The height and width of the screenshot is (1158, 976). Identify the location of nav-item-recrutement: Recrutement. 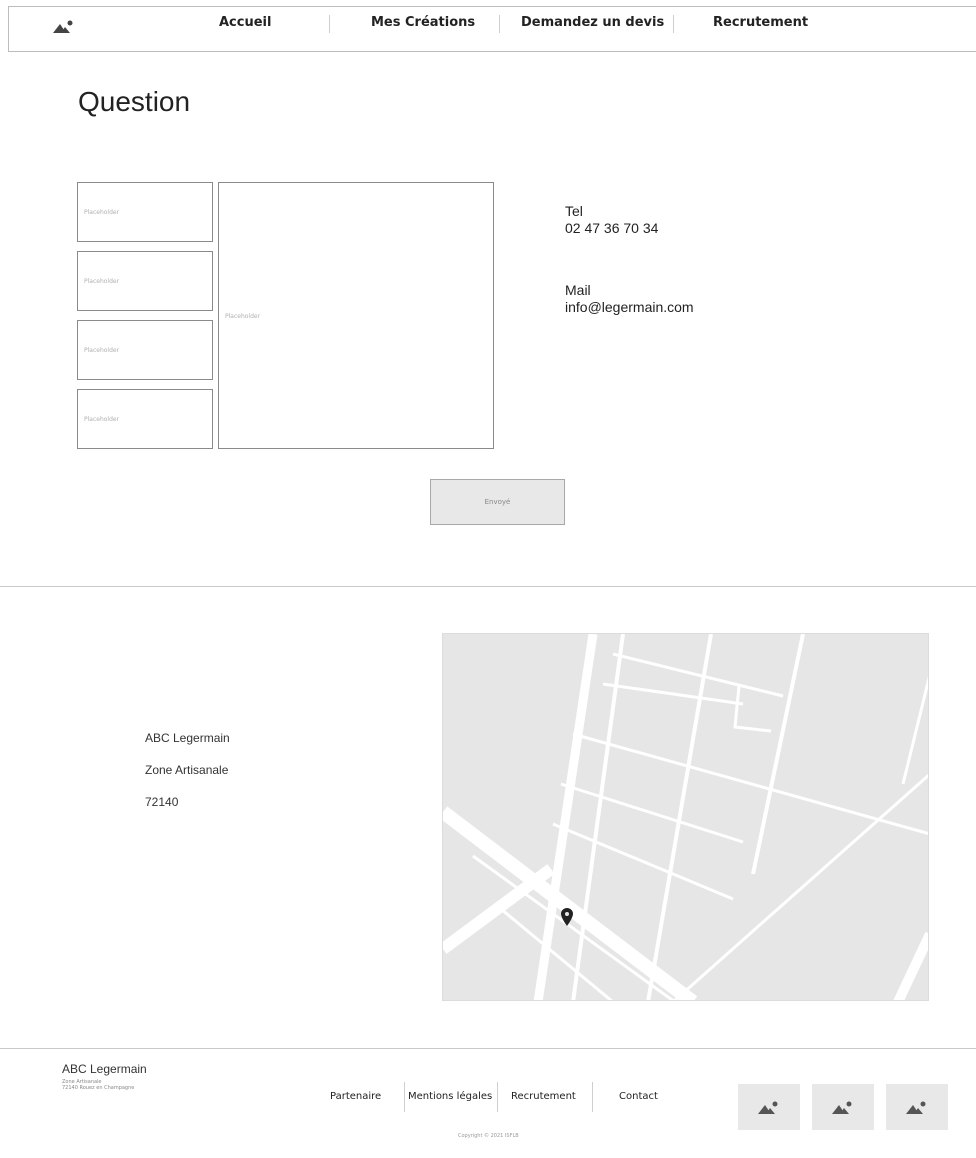
(760, 22).